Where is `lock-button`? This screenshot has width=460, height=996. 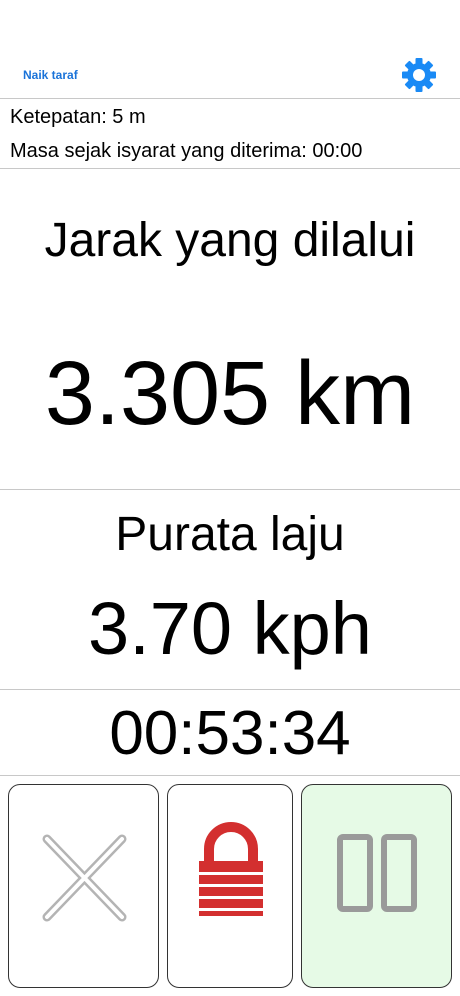
lock-button is located at coordinates (230, 886).